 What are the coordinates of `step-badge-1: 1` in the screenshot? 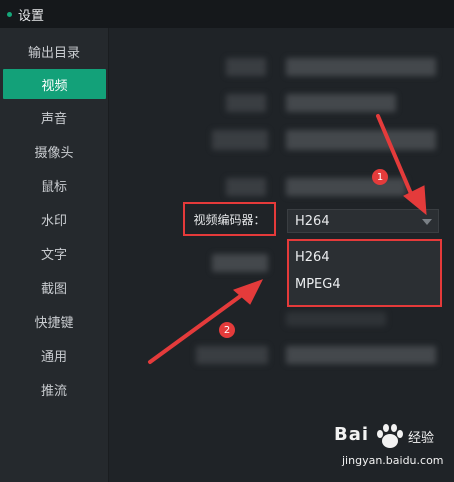 It's located at (380, 177).